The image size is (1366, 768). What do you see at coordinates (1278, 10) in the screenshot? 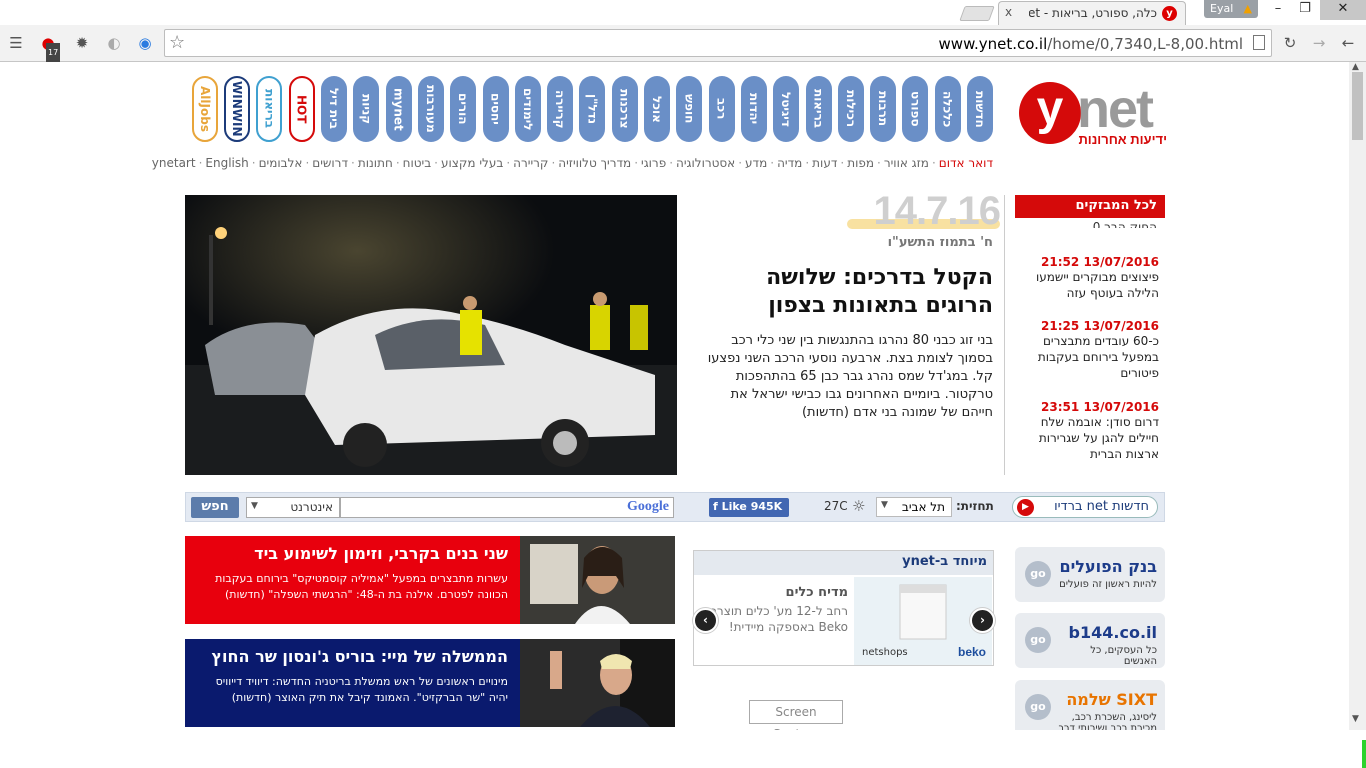
I see `minimize-icon: –` at bounding box center [1278, 10].